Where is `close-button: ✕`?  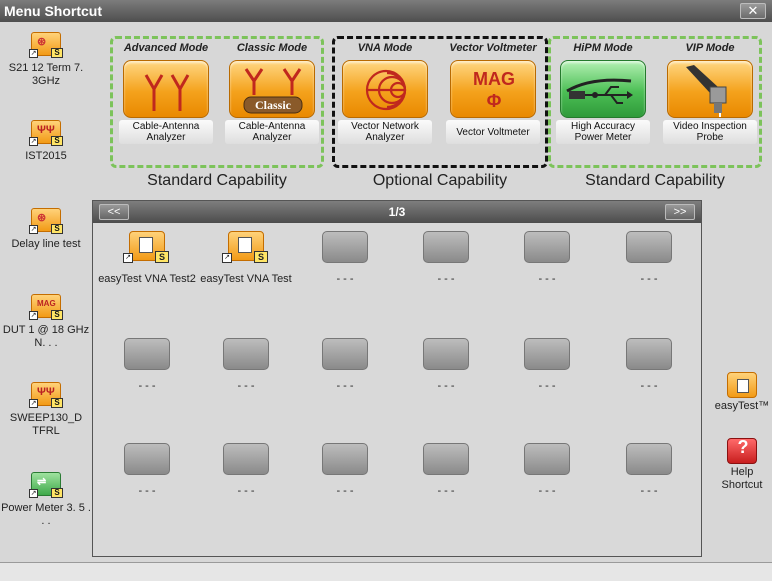 close-button: ✕ is located at coordinates (753, 11).